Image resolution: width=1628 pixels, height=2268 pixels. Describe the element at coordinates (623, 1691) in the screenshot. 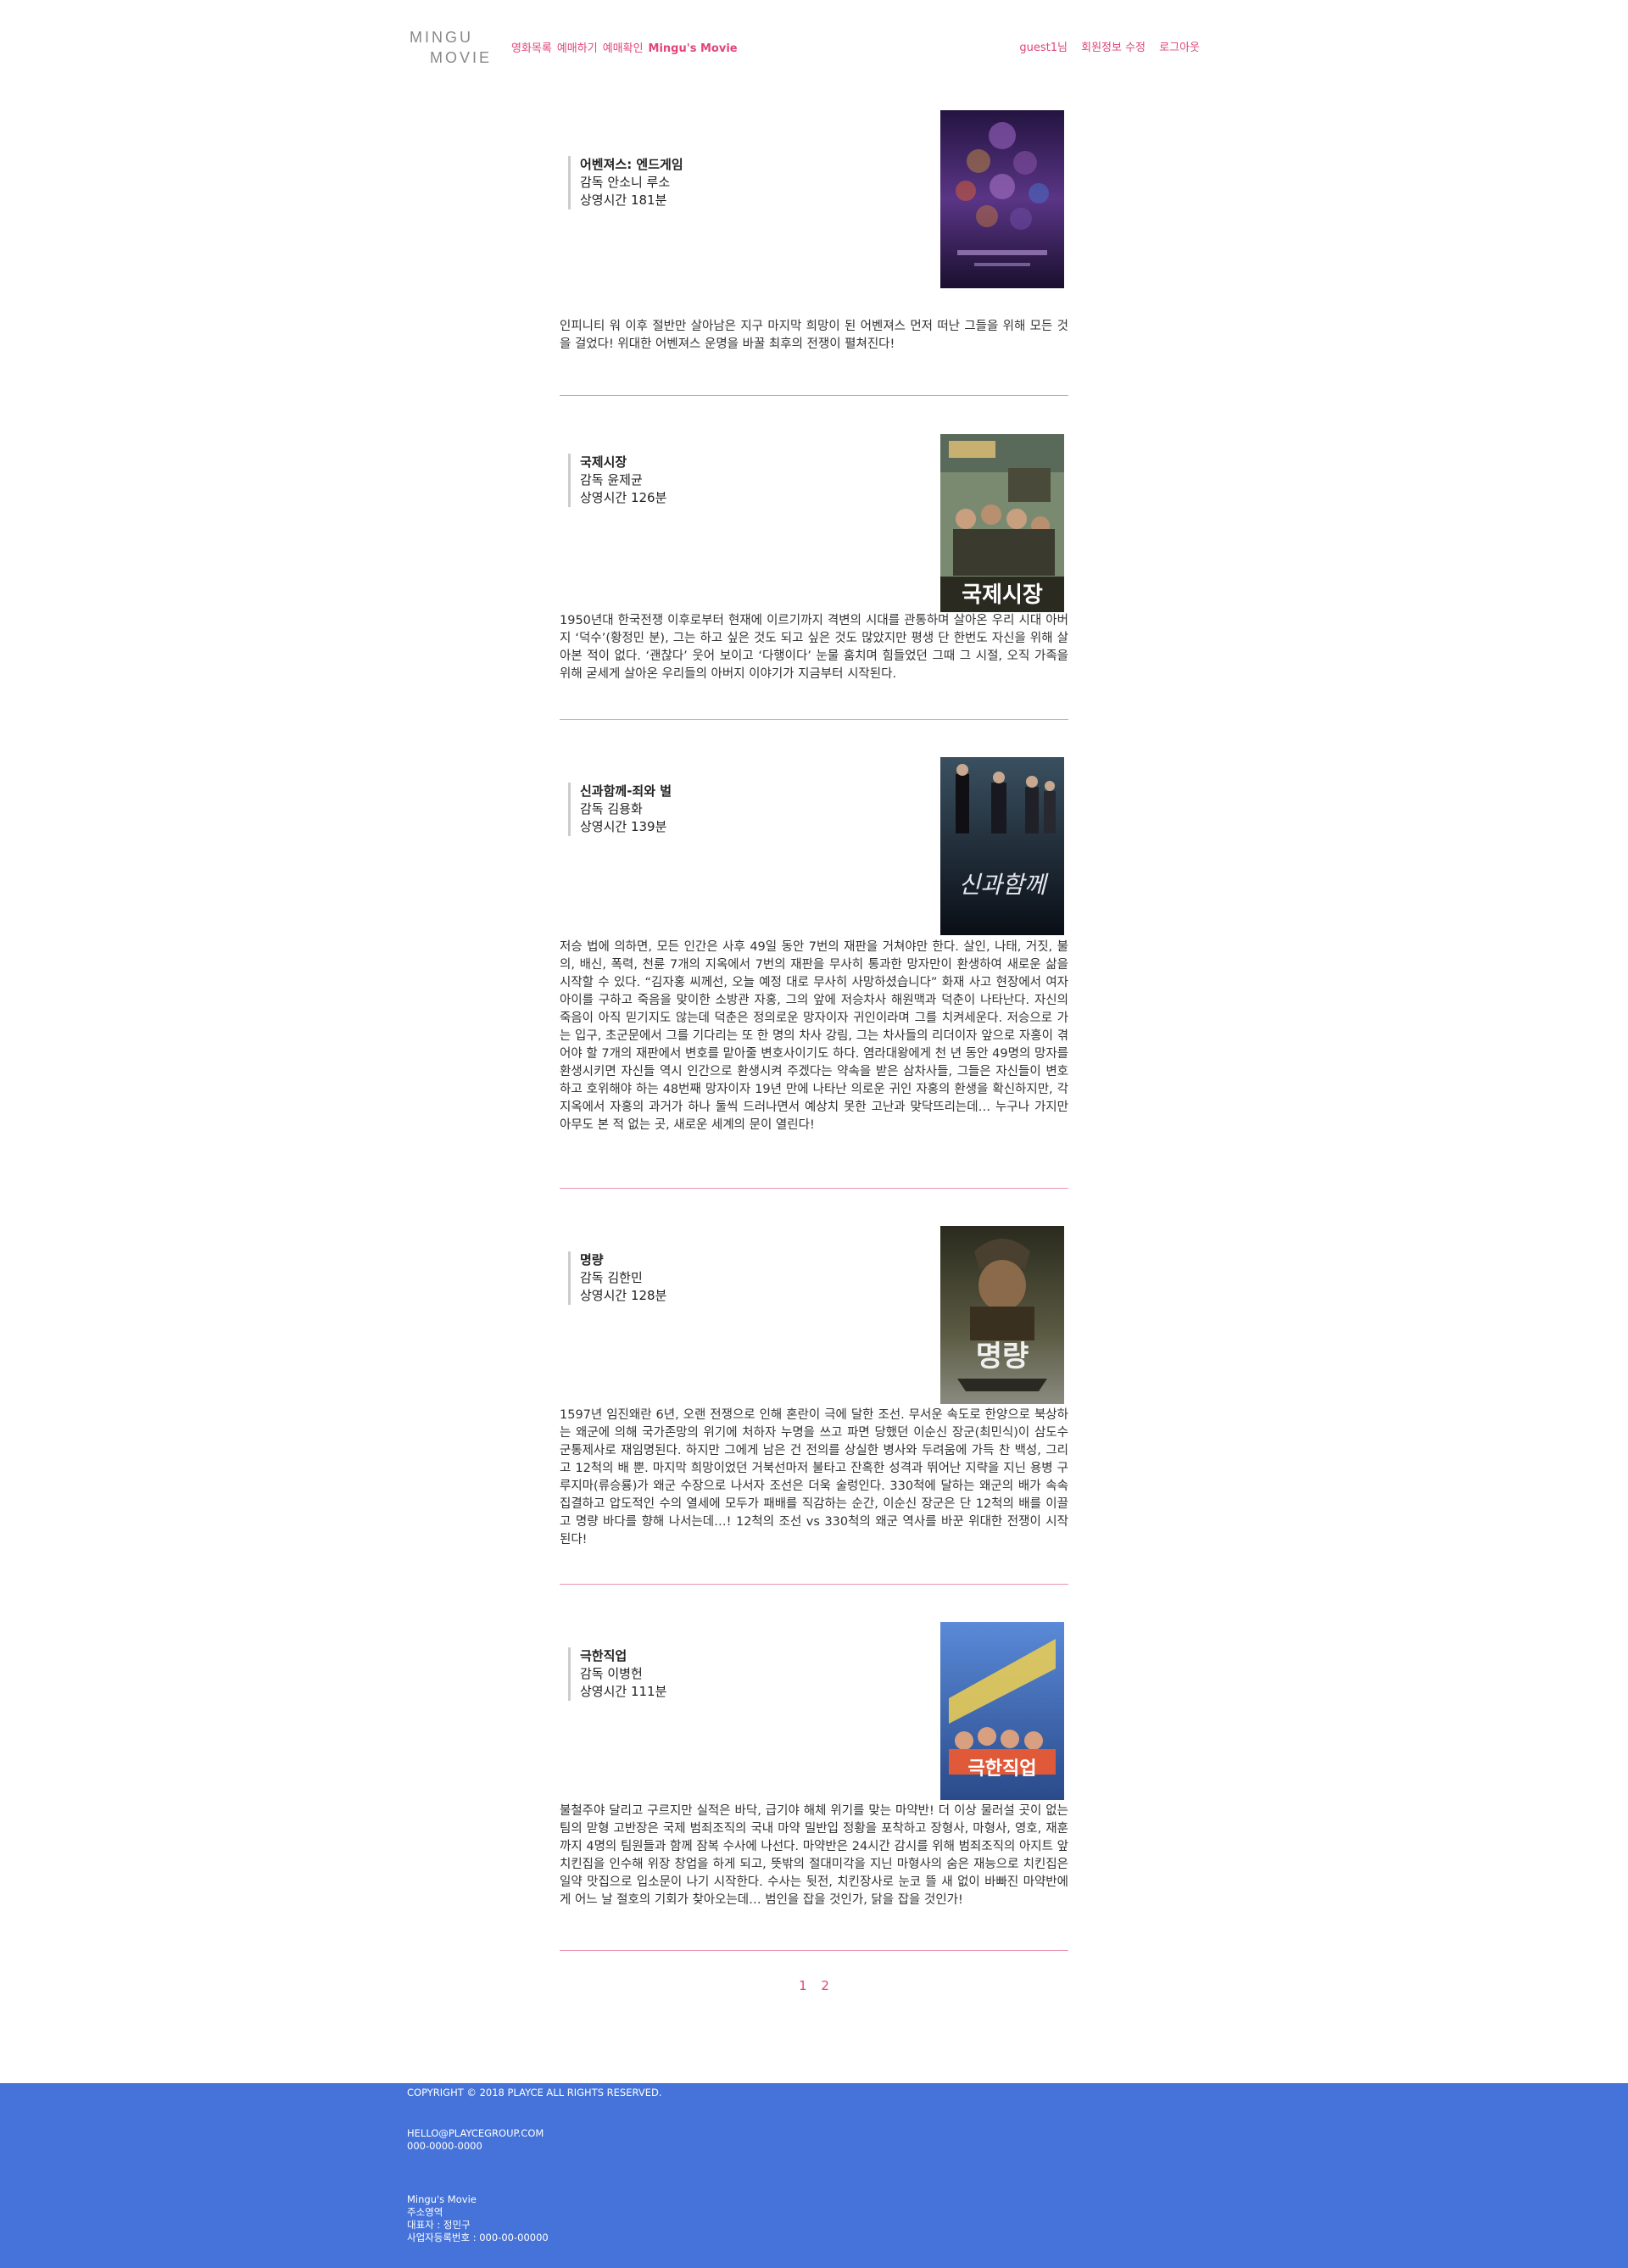

I see `movie-runtime: 상영시간 111분` at that location.